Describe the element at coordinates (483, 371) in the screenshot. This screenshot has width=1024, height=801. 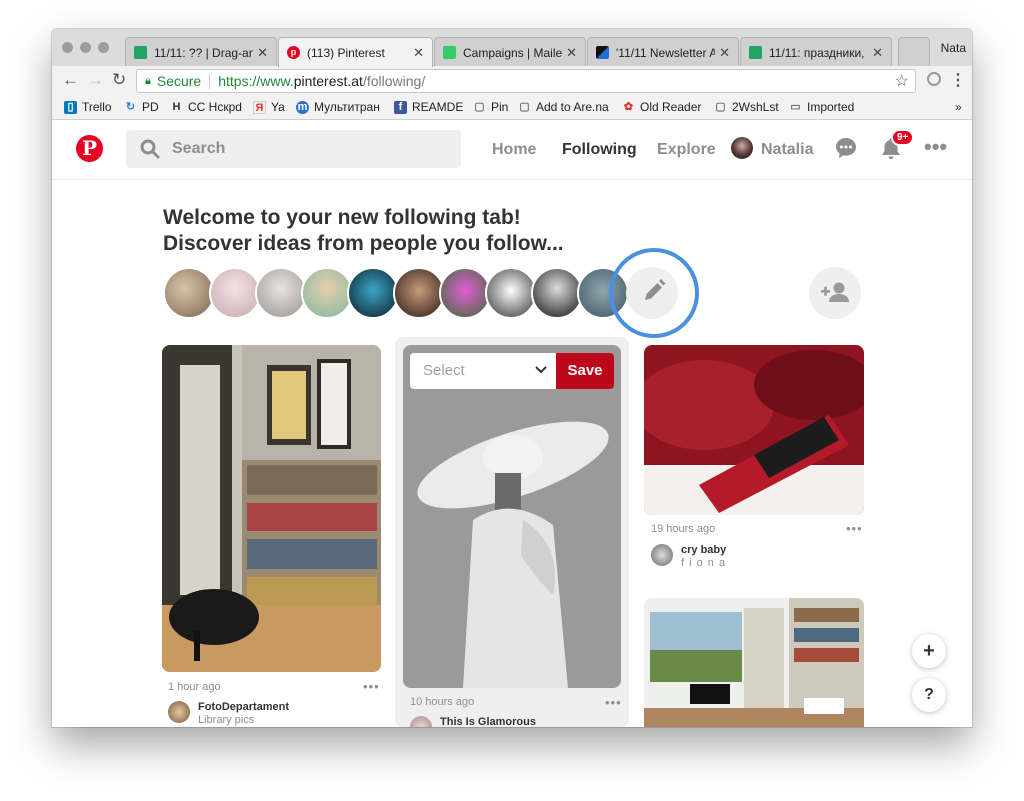
I see `board-select: Select` at that location.